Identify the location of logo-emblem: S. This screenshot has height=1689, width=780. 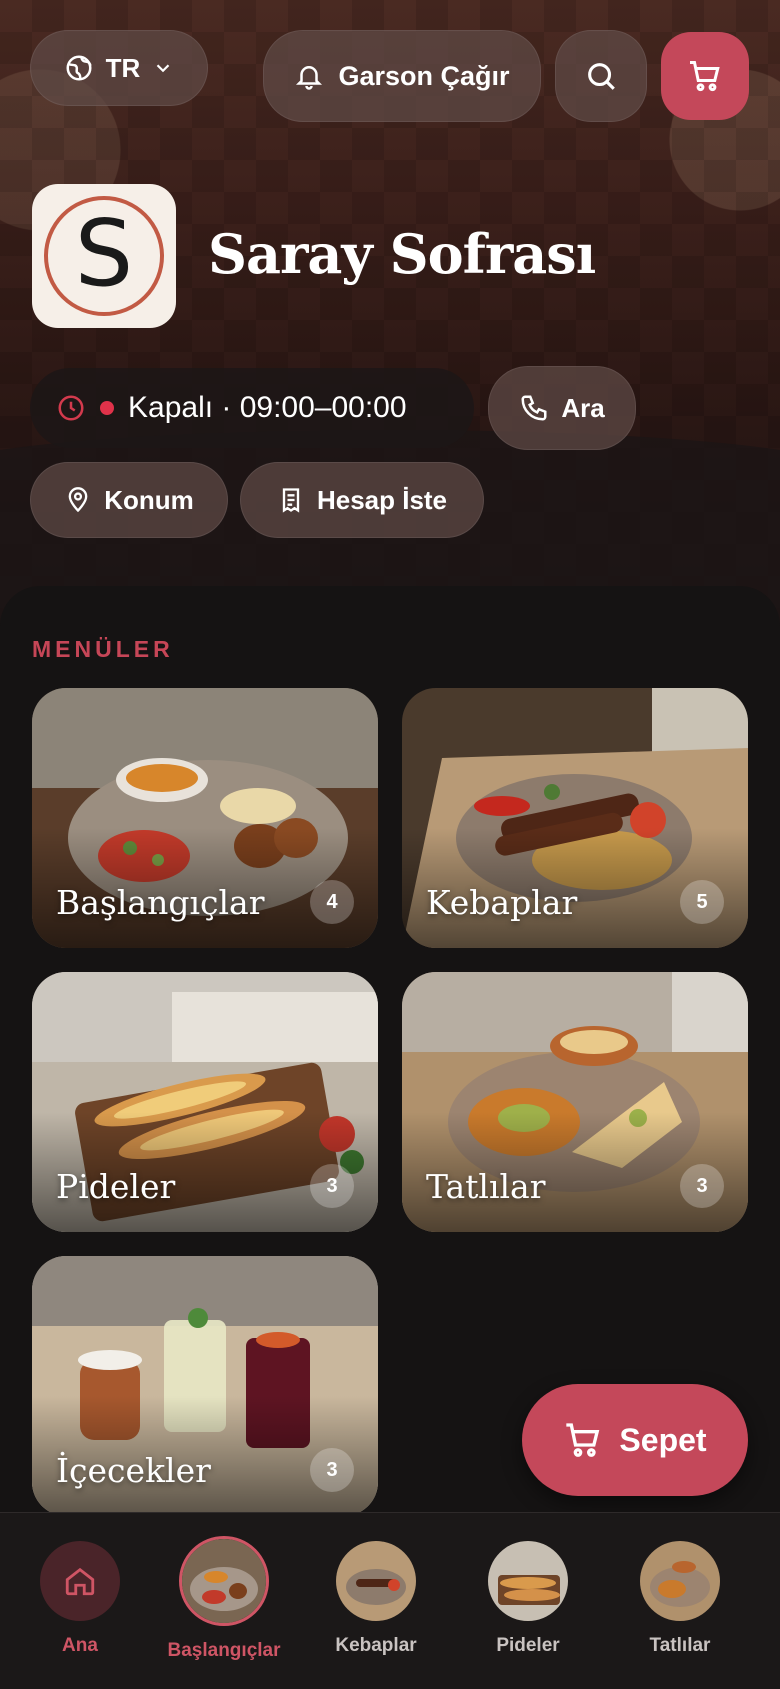
(104, 256).